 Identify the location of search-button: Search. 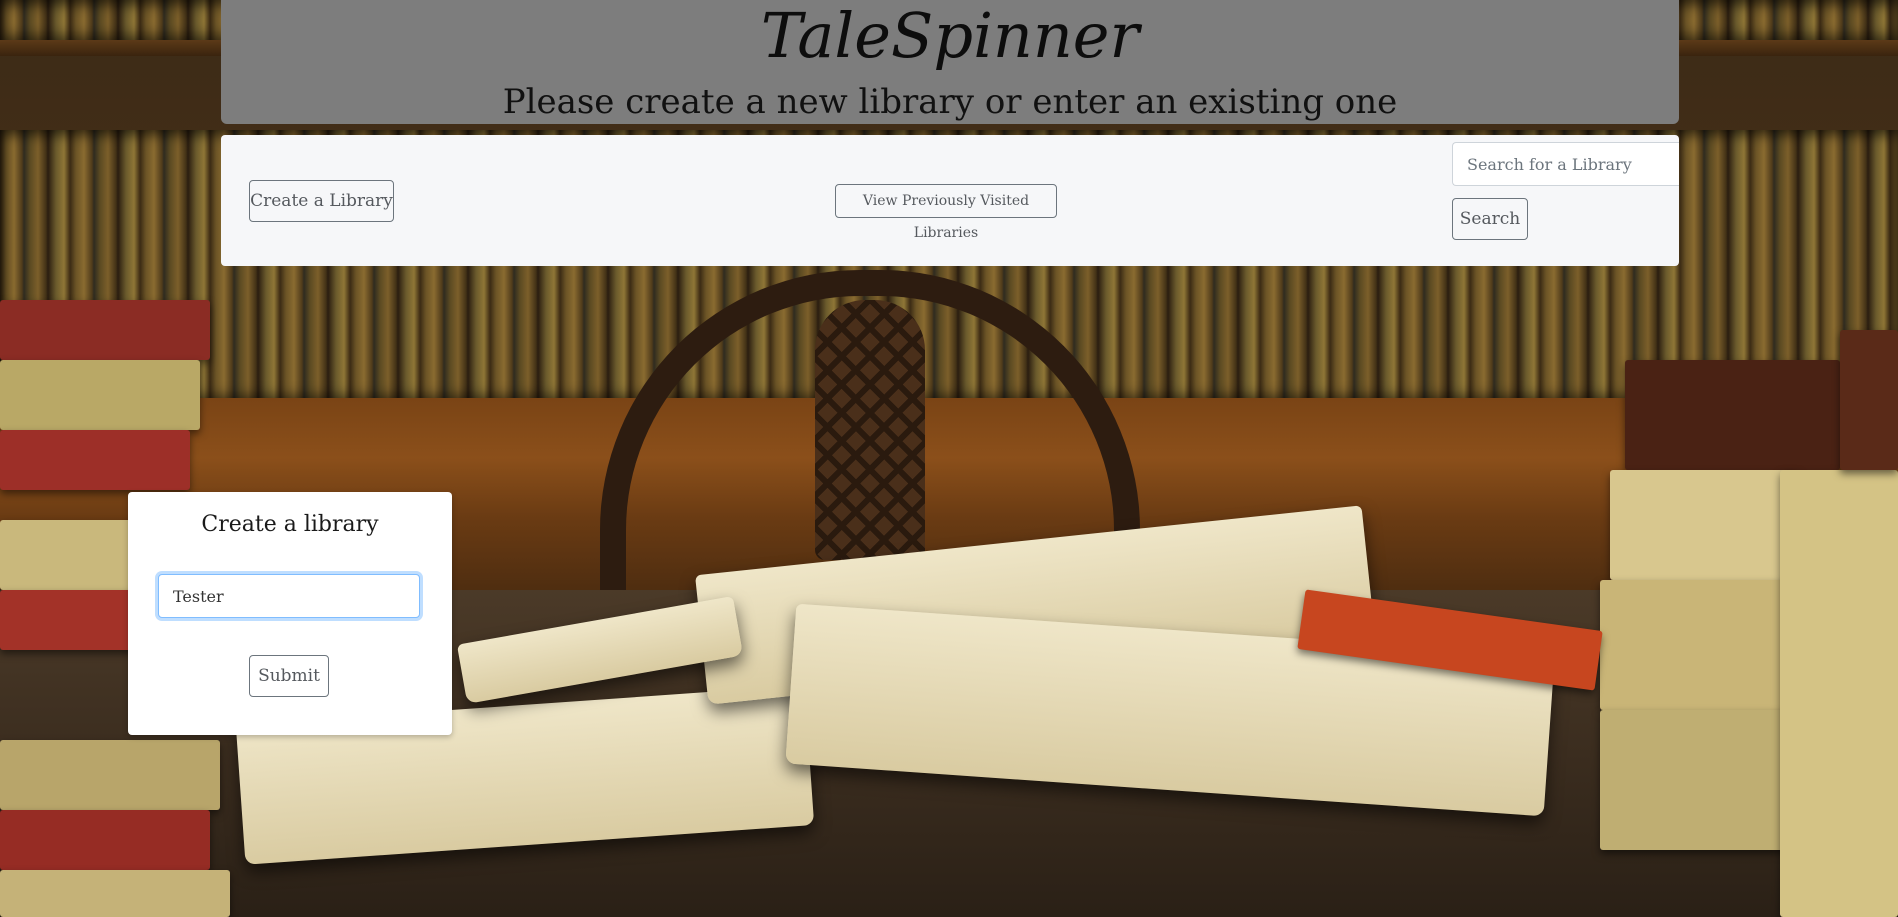
(1490, 219).